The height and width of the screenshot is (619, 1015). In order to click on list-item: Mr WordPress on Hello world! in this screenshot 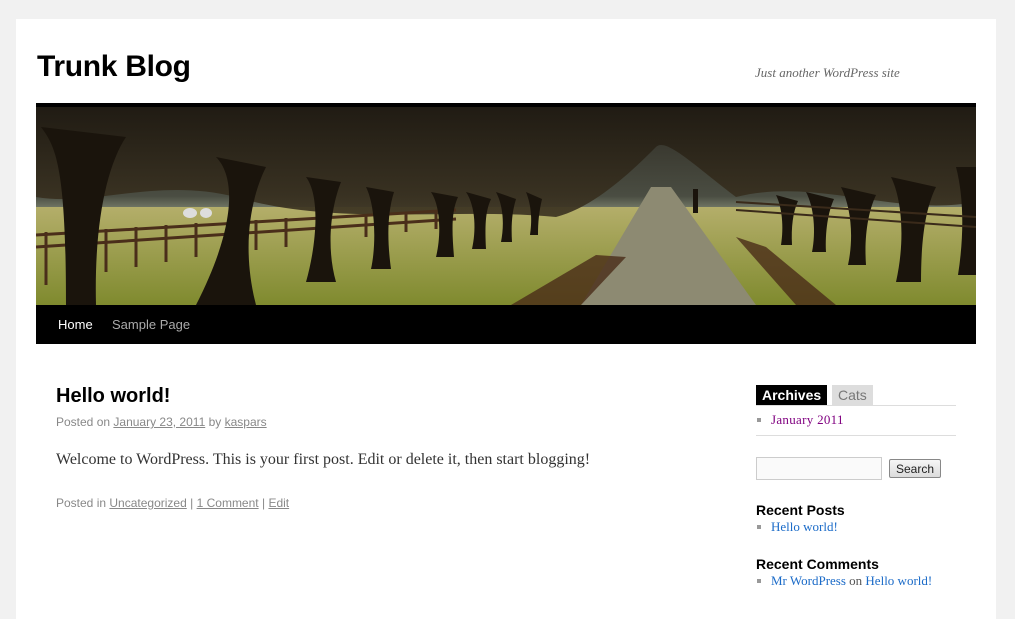, I will do `click(844, 581)`.